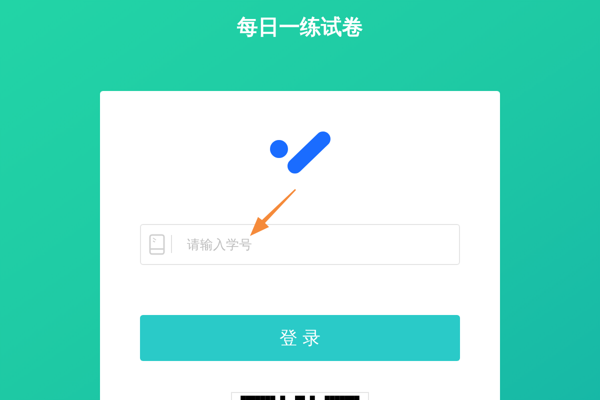 Image resolution: width=600 pixels, height=400 pixels. I want to click on page-title: 每日一练试卷, so click(300, 28).